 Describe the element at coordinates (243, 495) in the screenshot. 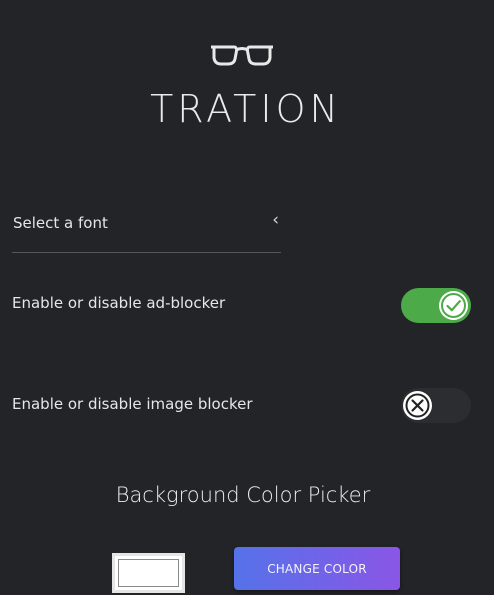

I see `color-picker-title: Background Color Picker` at that location.